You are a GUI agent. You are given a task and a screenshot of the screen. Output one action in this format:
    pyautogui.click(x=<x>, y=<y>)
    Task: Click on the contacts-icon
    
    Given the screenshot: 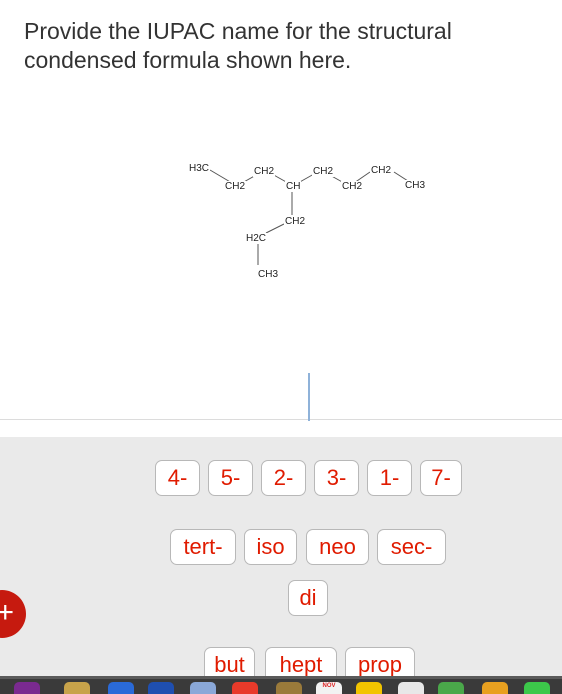 What is the action you would take?
    pyautogui.click(x=289, y=688)
    